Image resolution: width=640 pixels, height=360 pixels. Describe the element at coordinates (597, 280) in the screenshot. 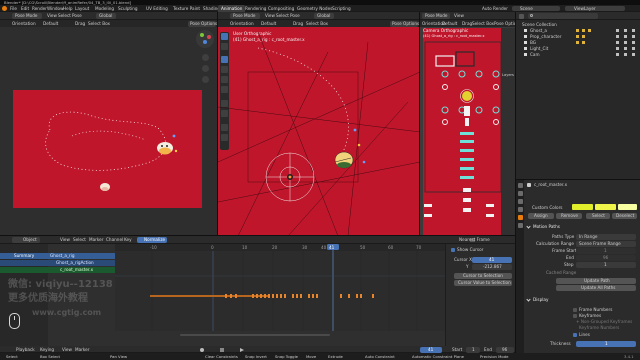

I see `update-path-label: Update Path` at that location.